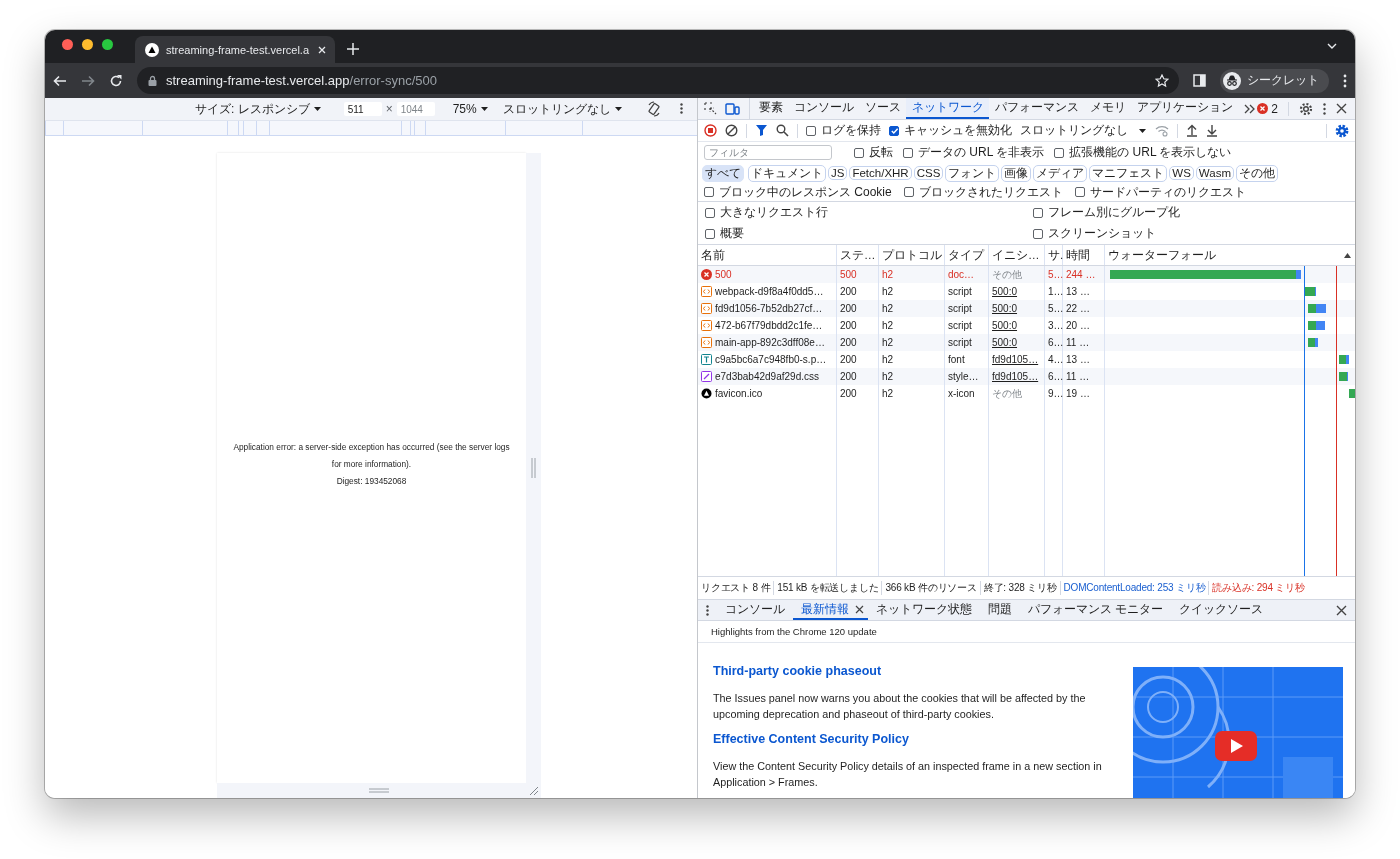  I want to click on drawer-tab: 問題, so click(1000, 610).